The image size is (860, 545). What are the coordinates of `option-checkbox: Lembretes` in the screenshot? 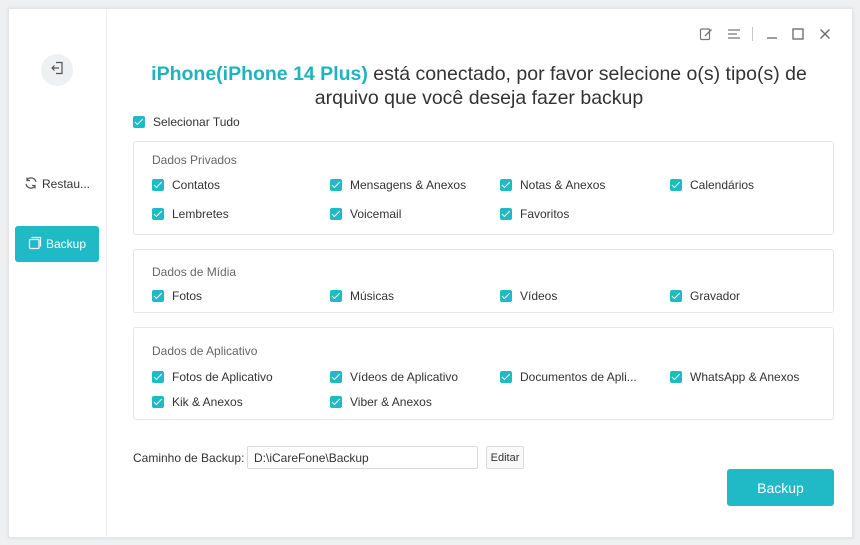 It's located at (190, 214).